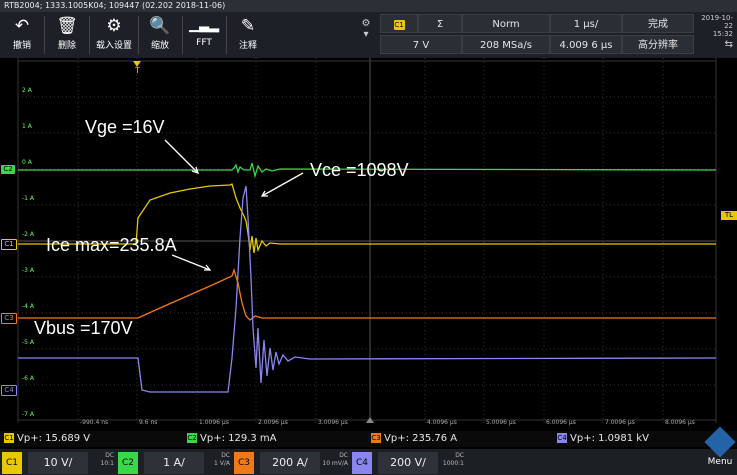 Image resolution: width=737 pixels, height=475 pixels. I want to click on datetime: 2019-10-22 15:32 ⇆, so click(715, 32).